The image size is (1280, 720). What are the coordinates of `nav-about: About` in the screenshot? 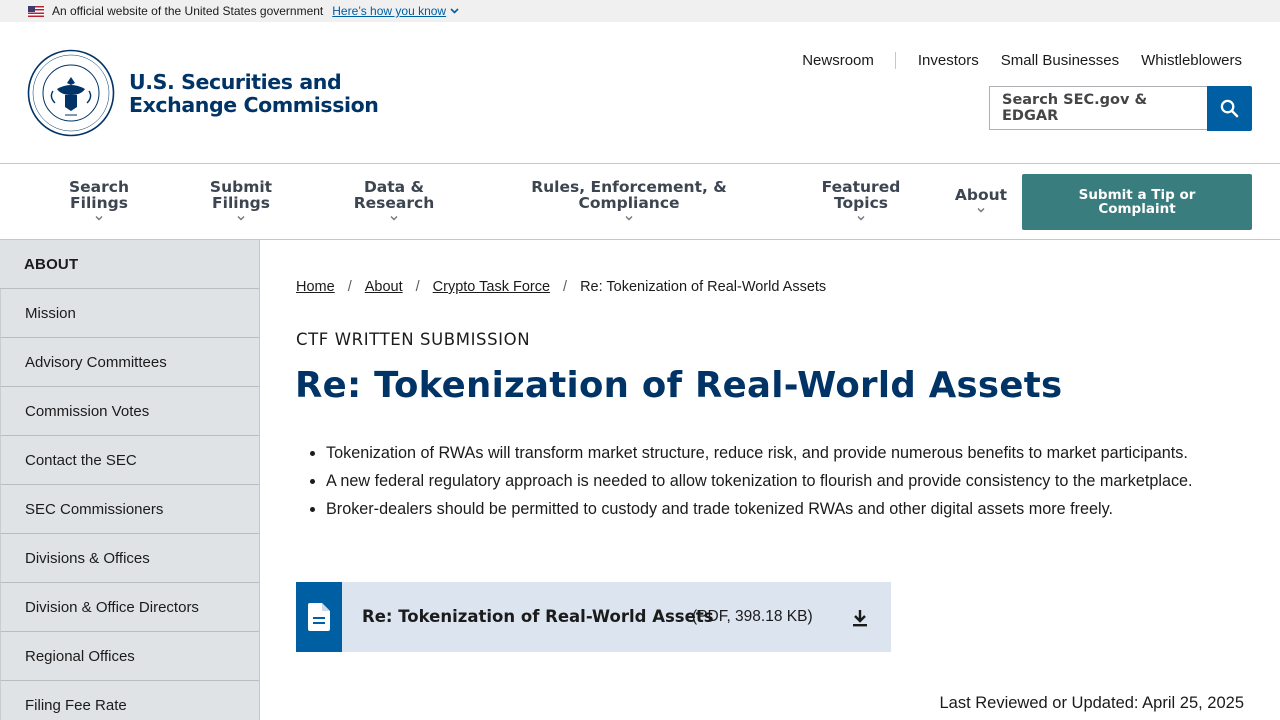 It's located at (981, 200).